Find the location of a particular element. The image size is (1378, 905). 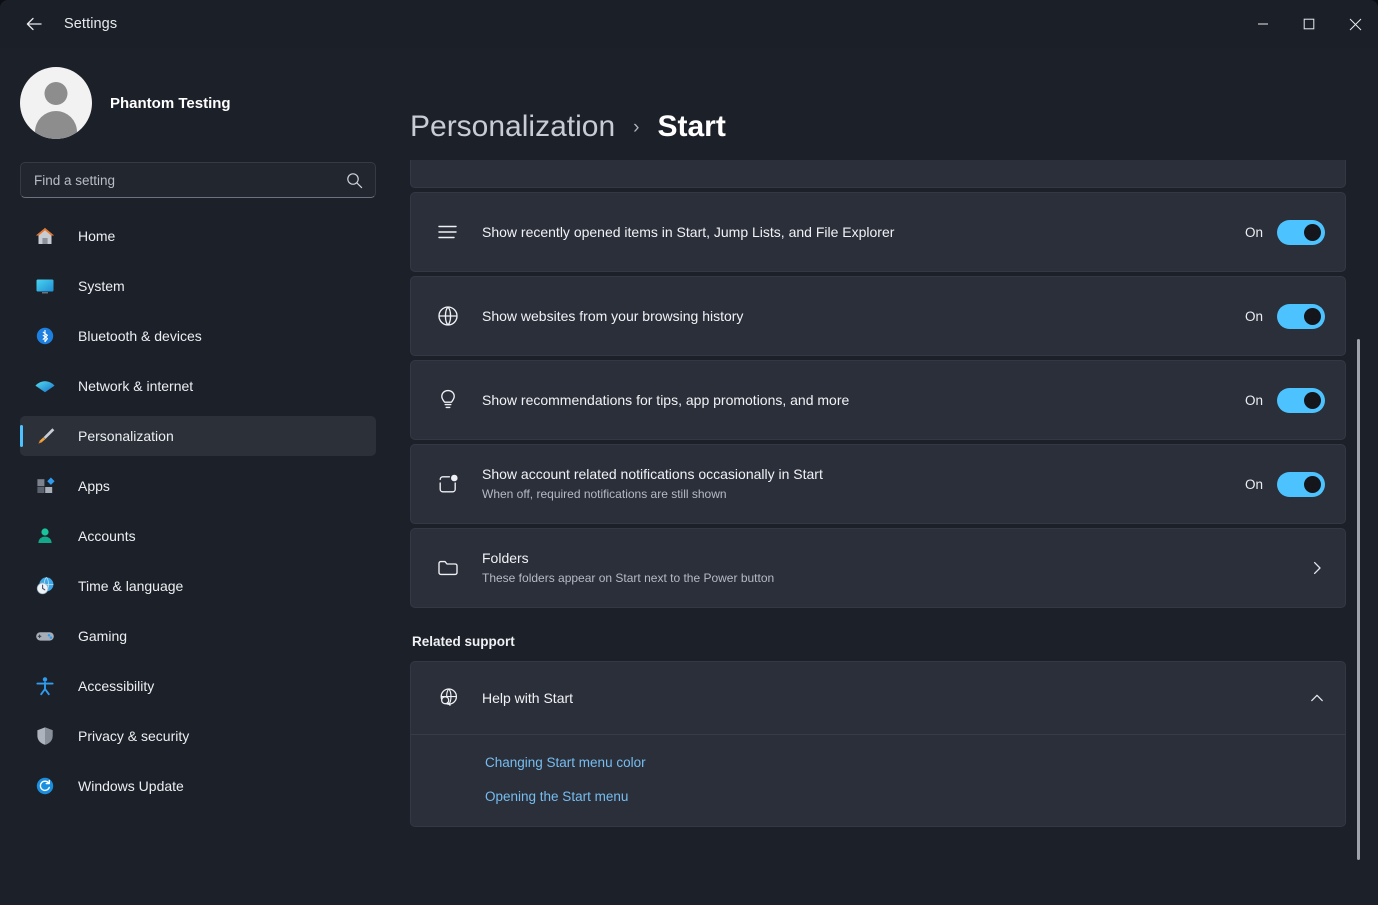

setting-text: Show websites from your browsing history is located at coordinates (863, 316).